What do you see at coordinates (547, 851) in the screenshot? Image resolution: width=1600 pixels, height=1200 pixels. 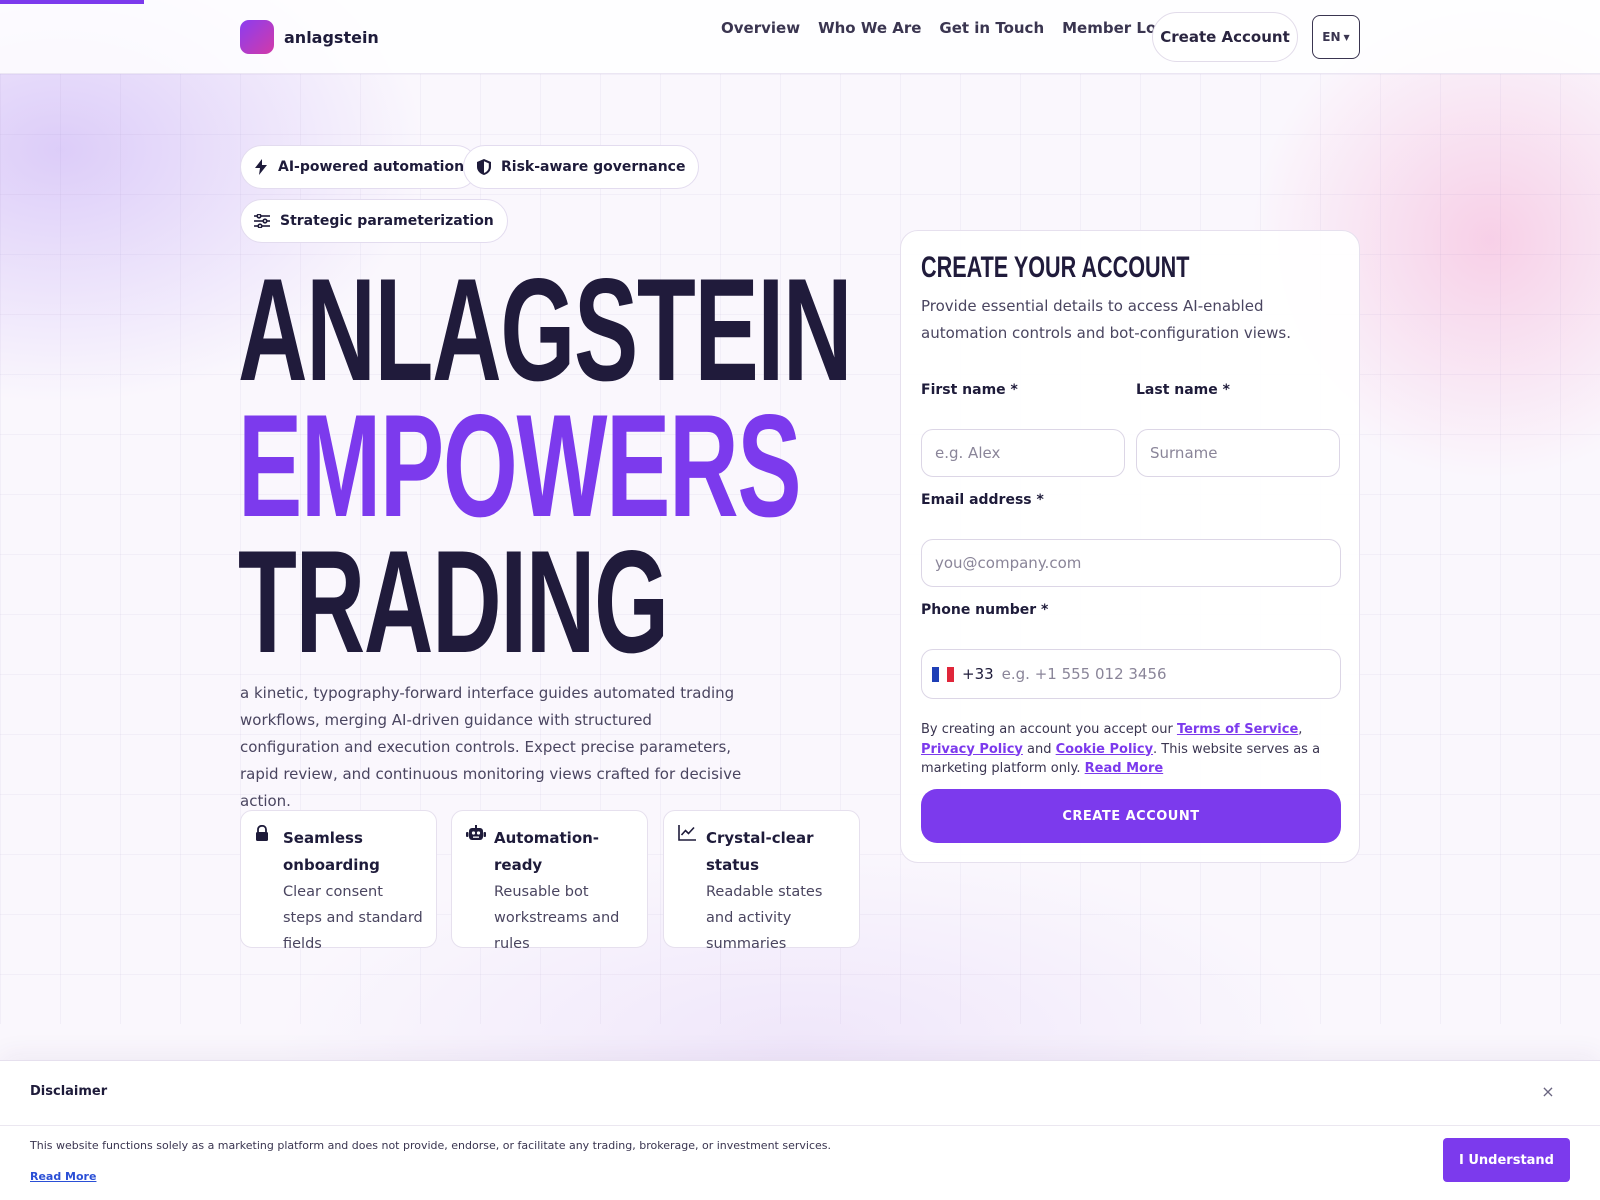 I see `feature-title: Automation-ready` at bounding box center [547, 851].